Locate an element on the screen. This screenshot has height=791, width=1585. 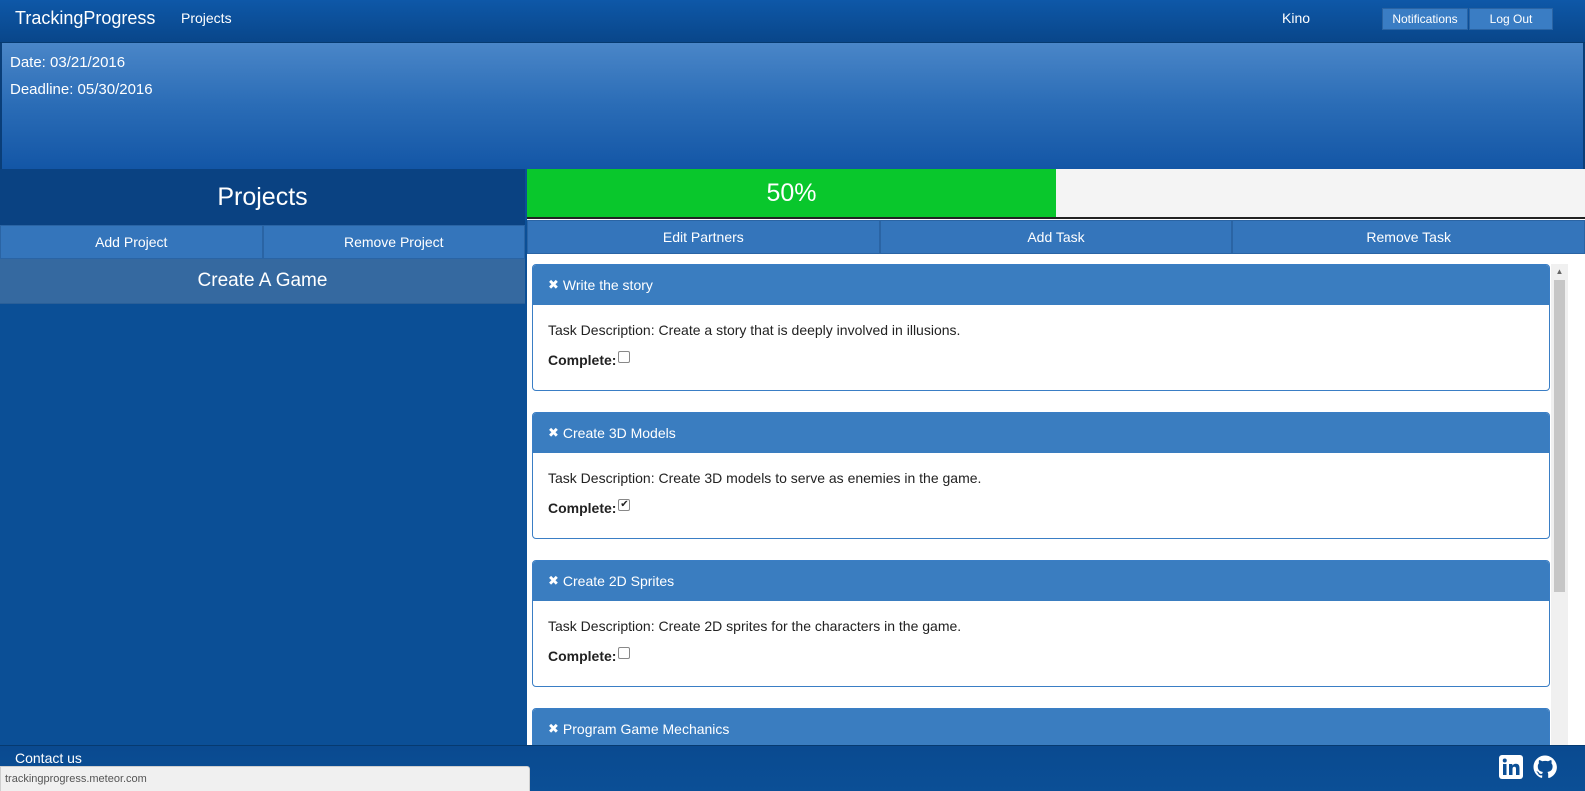
projects-title: Projects is located at coordinates (262, 197).